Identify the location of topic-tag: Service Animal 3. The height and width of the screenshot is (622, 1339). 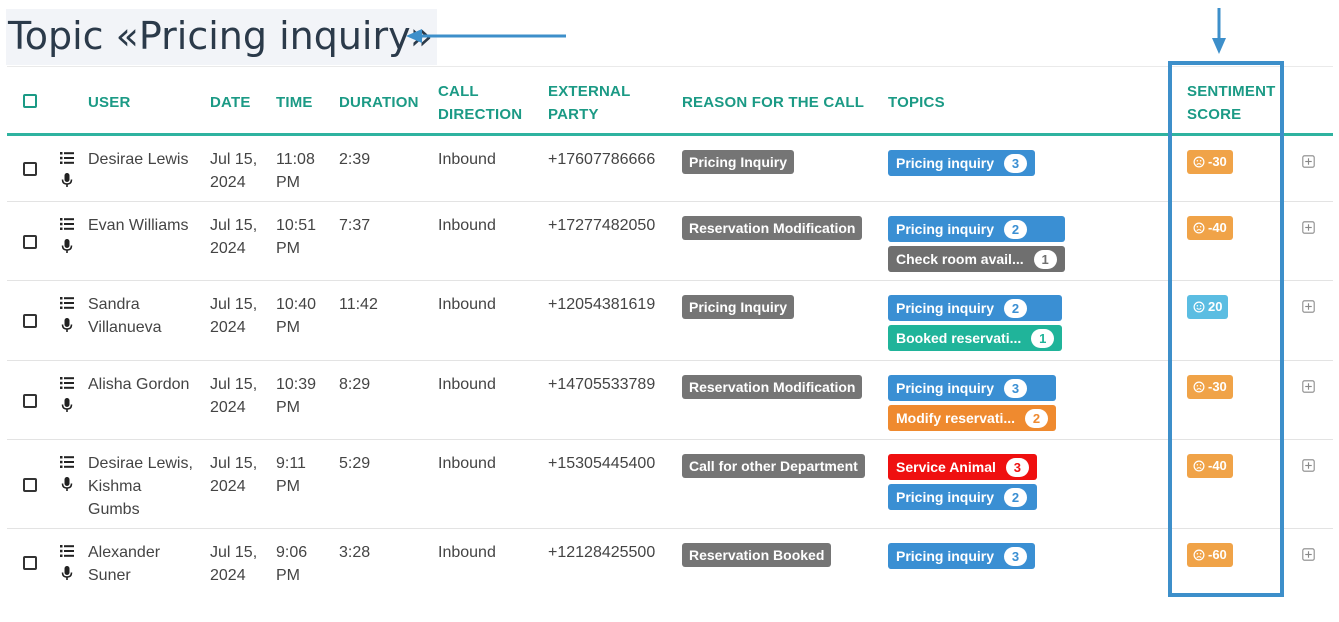
(962, 467).